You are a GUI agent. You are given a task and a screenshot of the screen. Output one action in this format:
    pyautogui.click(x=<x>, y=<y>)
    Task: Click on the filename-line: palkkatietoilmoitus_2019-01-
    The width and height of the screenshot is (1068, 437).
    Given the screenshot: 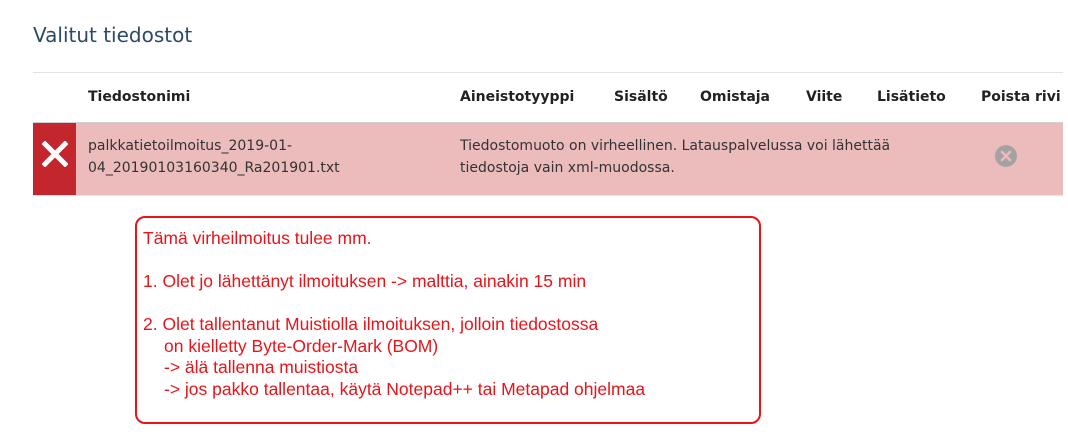 What is the action you would take?
    pyautogui.click(x=190, y=146)
    